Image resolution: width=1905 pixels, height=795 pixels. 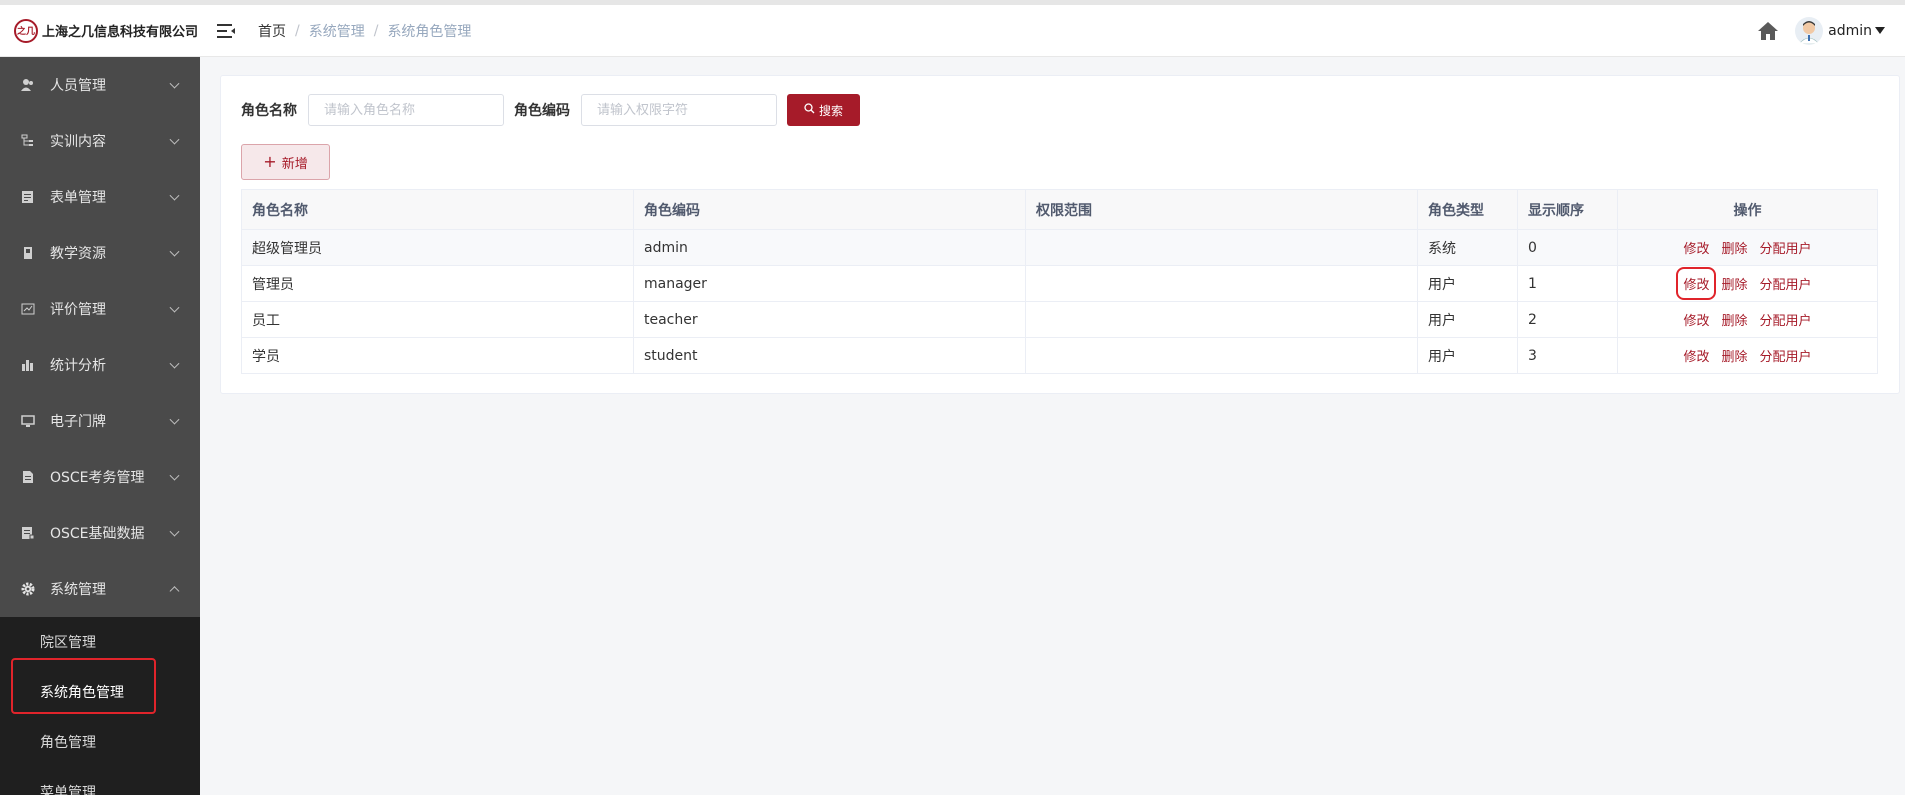 I want to click on add-role-button: + 新增, so click(x=285, y=162).